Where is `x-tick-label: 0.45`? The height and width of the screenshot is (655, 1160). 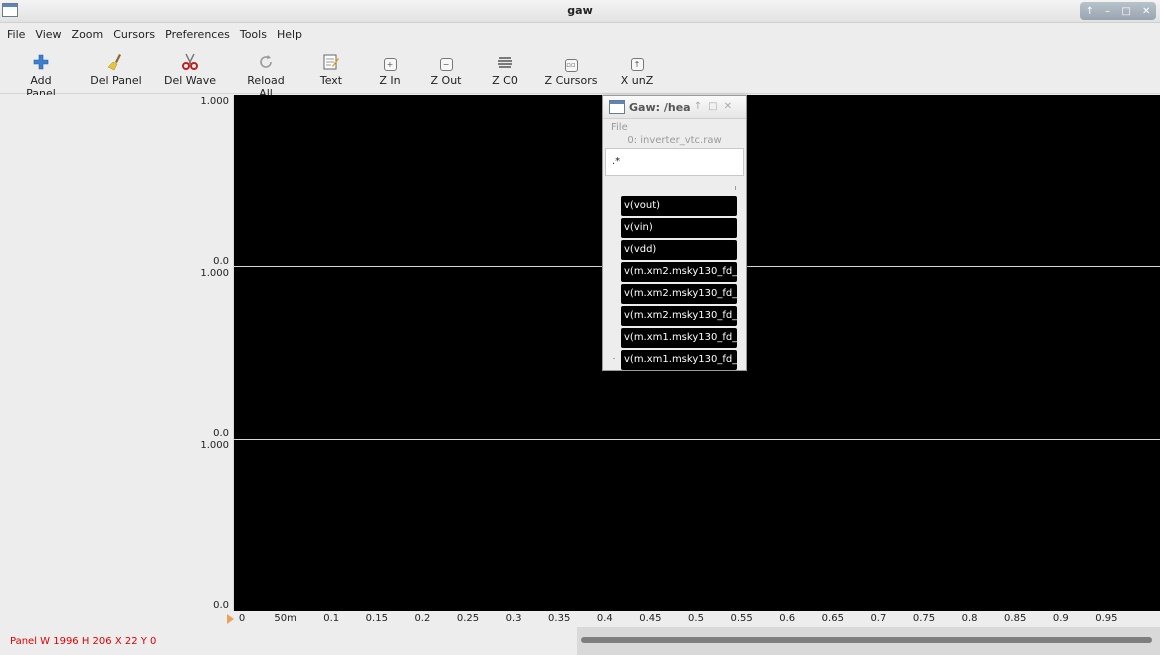 x-tick-label: 0.45 is located at coordinates (650, 618).